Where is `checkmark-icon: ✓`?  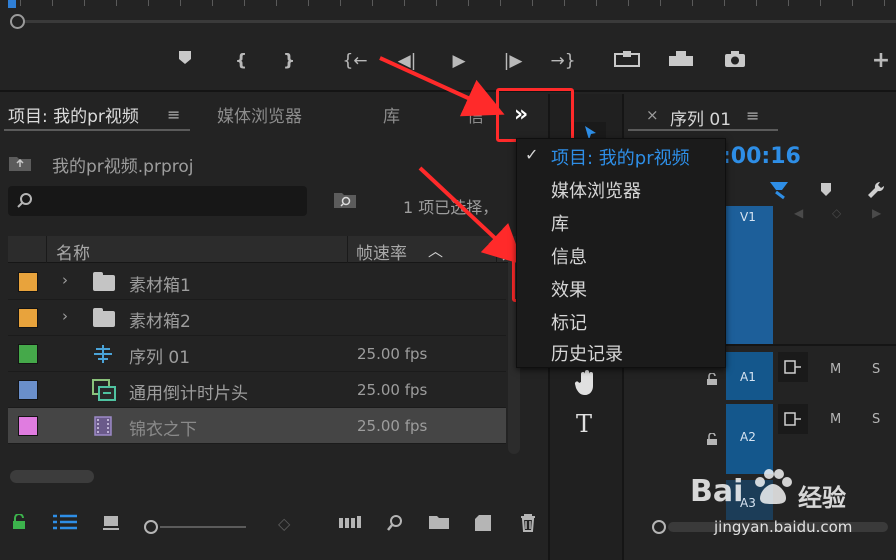 checkmark-icon: ✓ is located at coordinates (532, 154).